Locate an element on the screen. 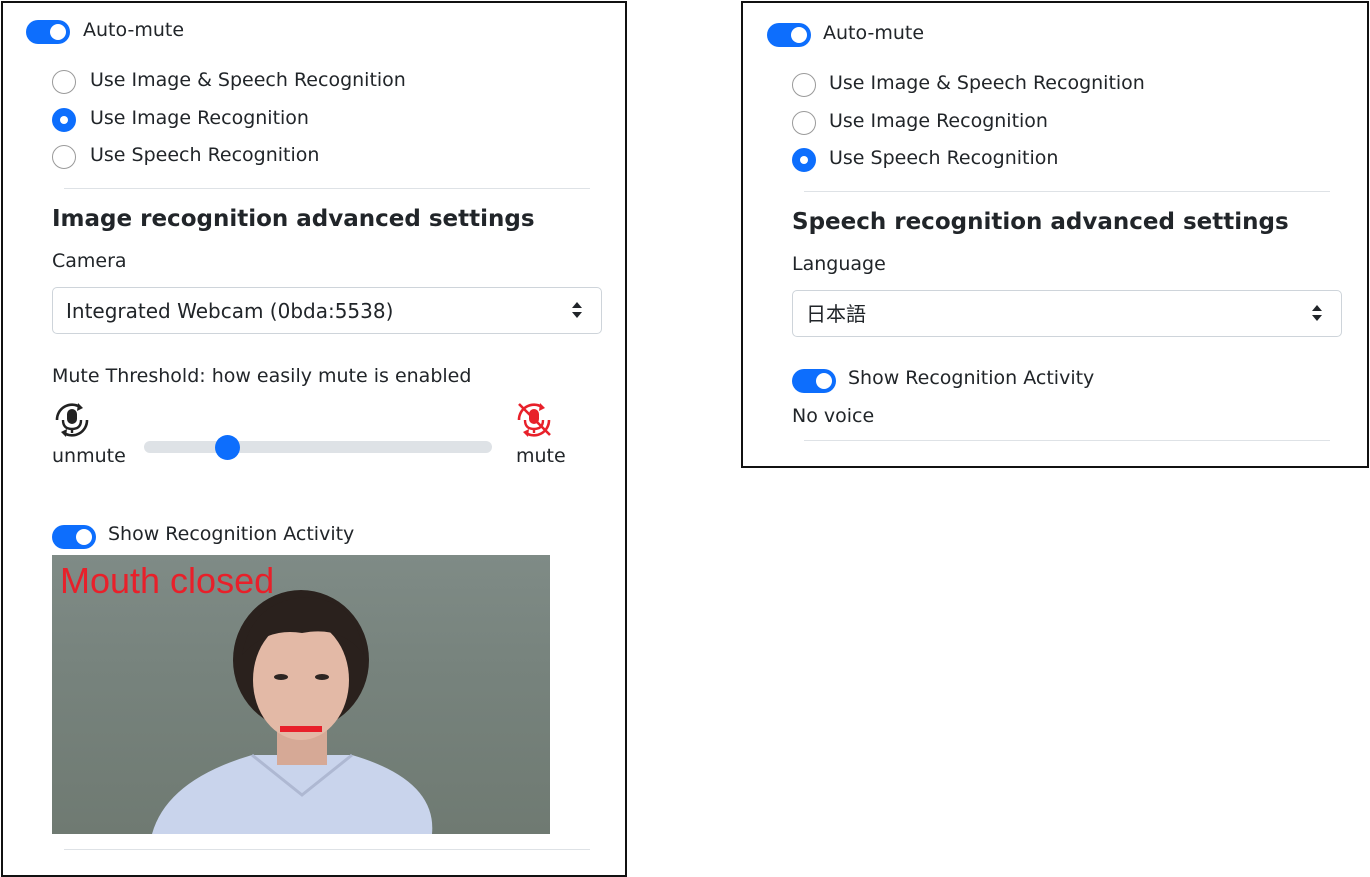 Image resolution: width=1370 pixels, height=877 pixels. camera-select-value: Integrated Webcam (0bda:5538) is located at coordinates (230, 311).